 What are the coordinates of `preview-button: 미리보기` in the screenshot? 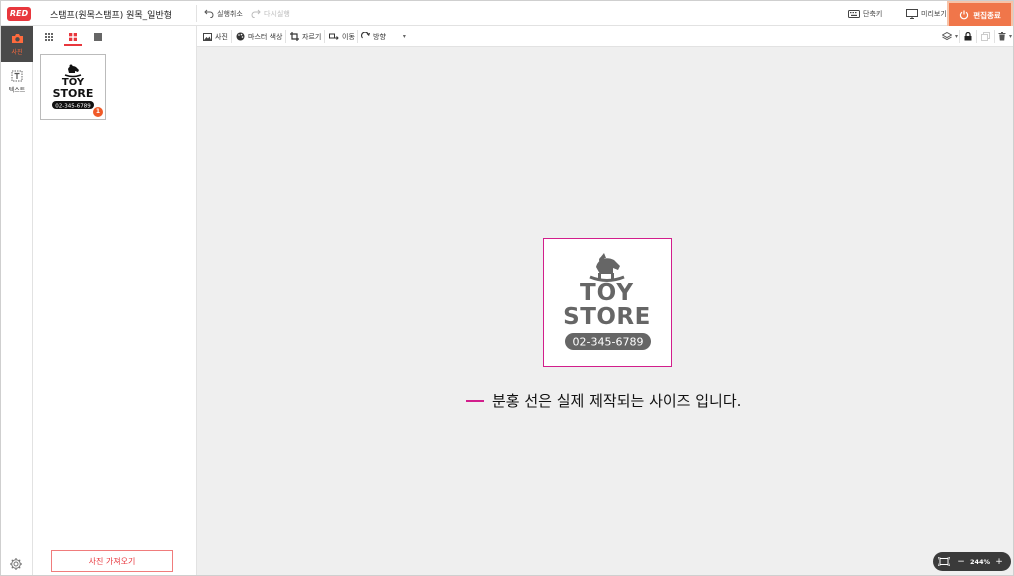 It's located at (926, 13).